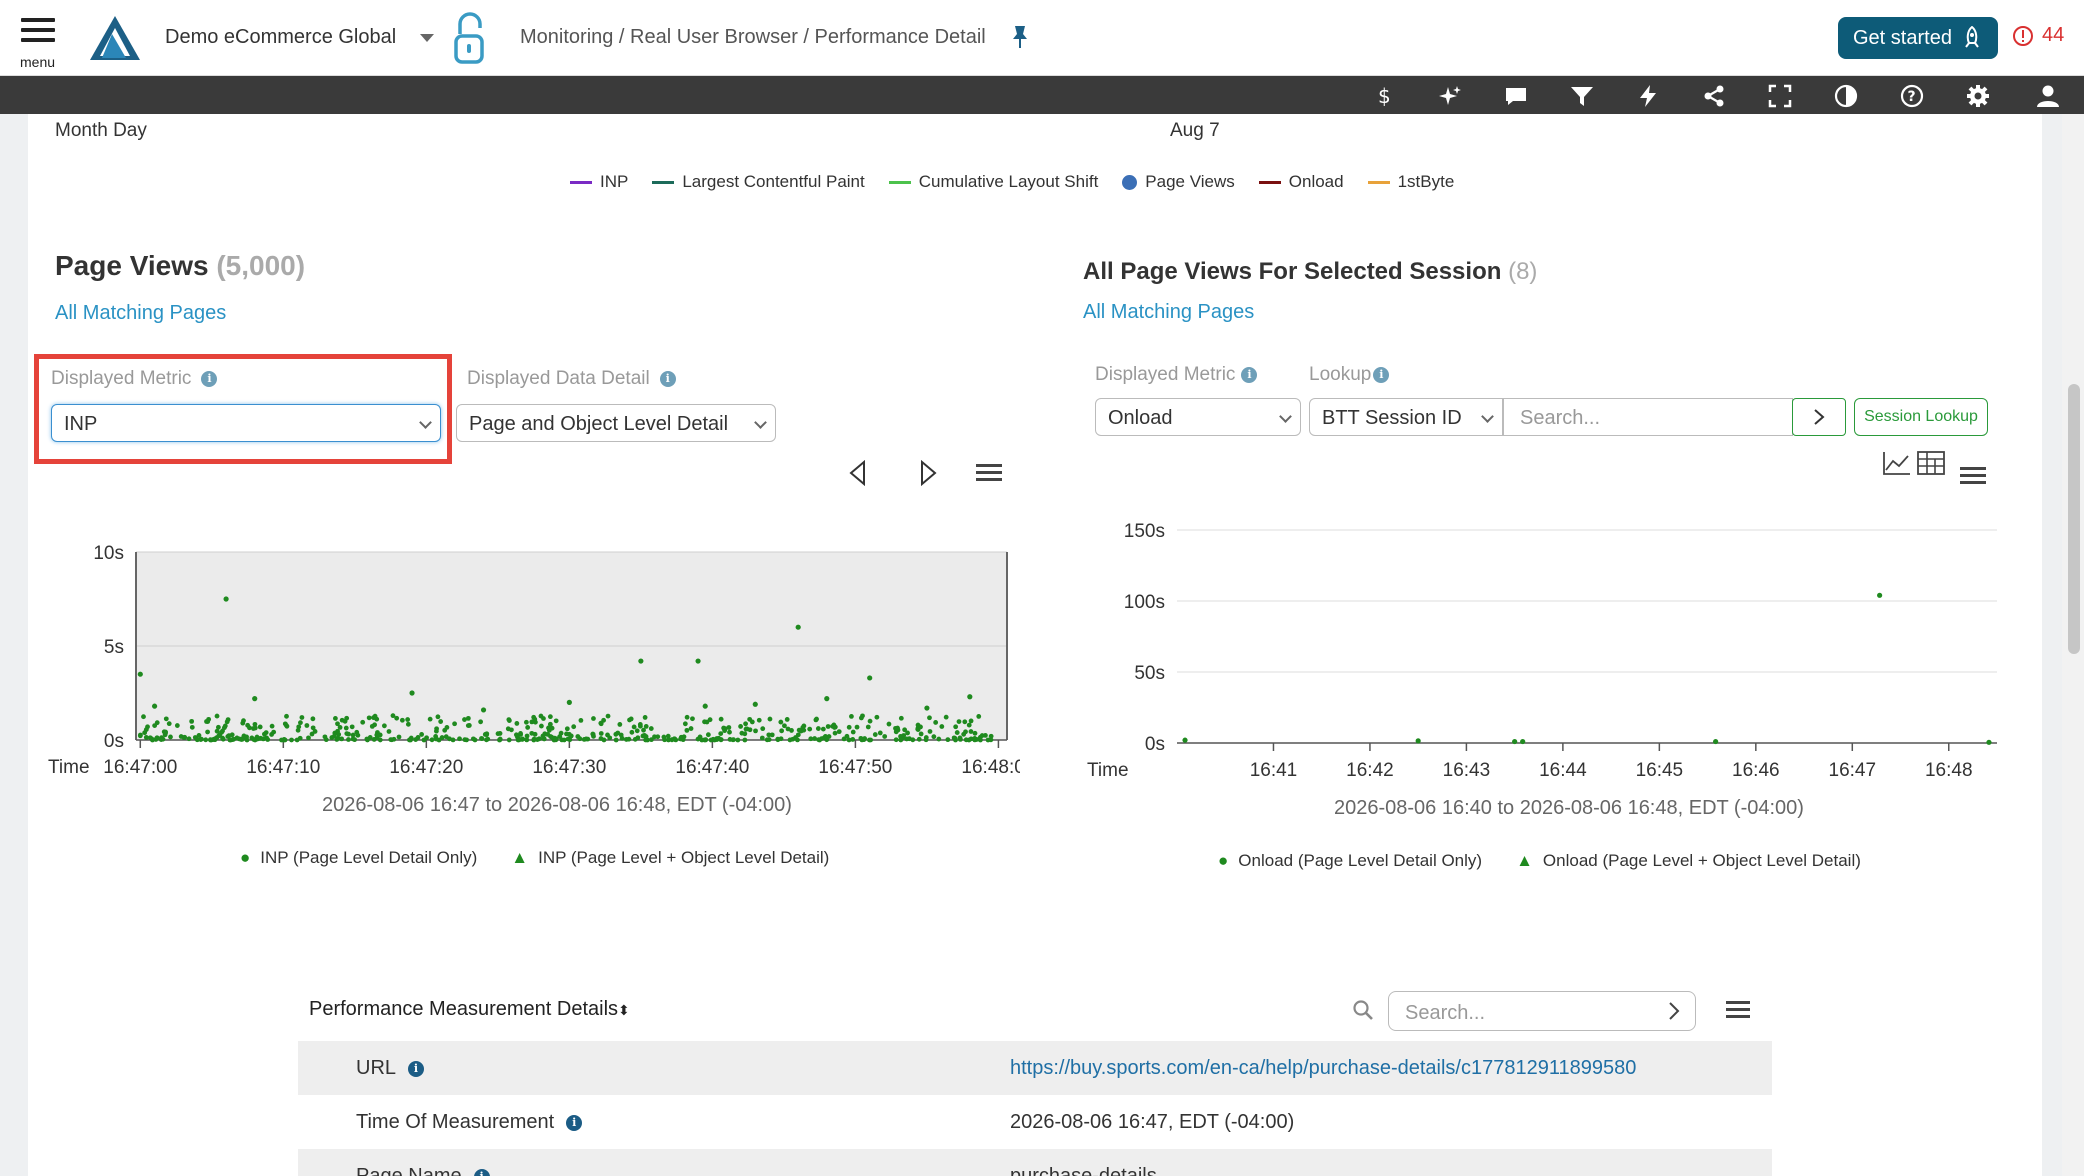 The image size is (2084, 1176). Describe the element at coordinates (427, 38) in the screenshot. I see `org-dropdown-caret-icon` at that location.